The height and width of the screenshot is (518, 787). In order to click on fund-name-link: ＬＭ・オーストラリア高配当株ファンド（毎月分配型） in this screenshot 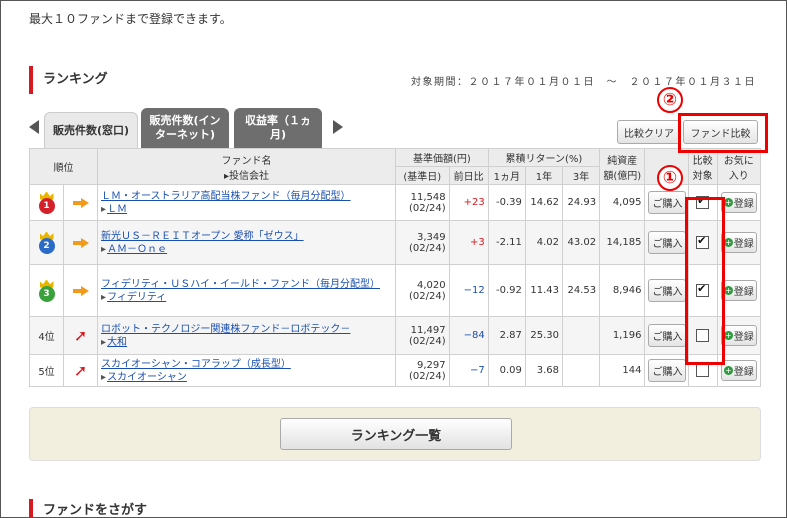, I will do `click(246, 196)`.